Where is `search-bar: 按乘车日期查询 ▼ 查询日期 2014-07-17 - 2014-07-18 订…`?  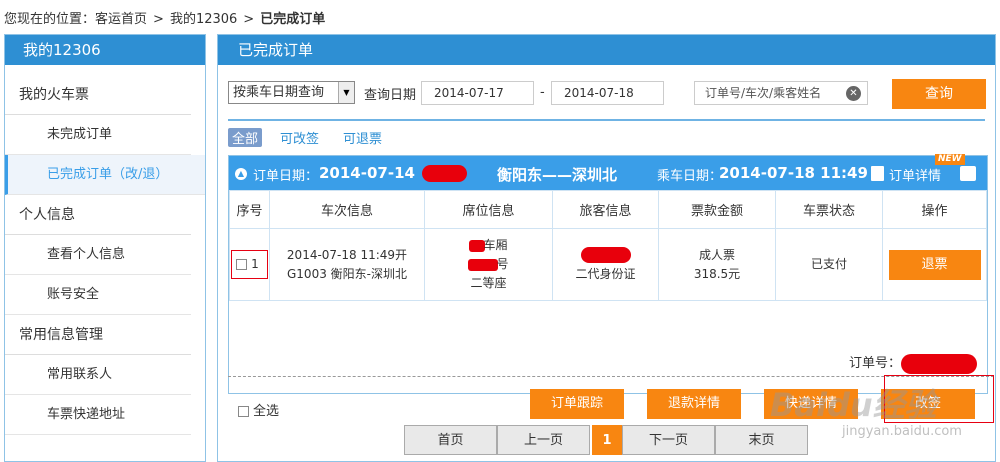 search-bar: 按乘车日期查询 ▼ 查询日期 2014-07-17 - 2014-07-18 订… is located at coordinates (607, 95).